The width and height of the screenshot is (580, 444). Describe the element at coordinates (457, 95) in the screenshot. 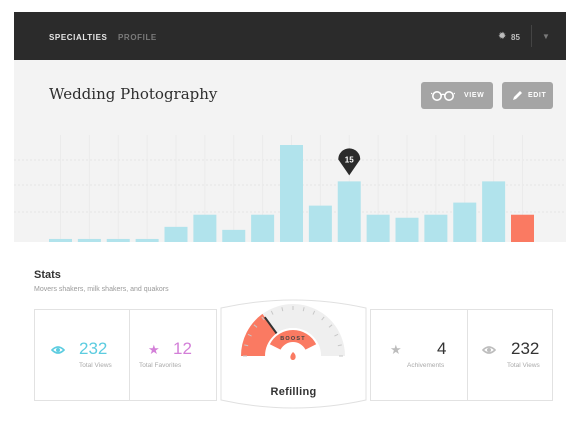

I see `view-button: VIEW` at that location.